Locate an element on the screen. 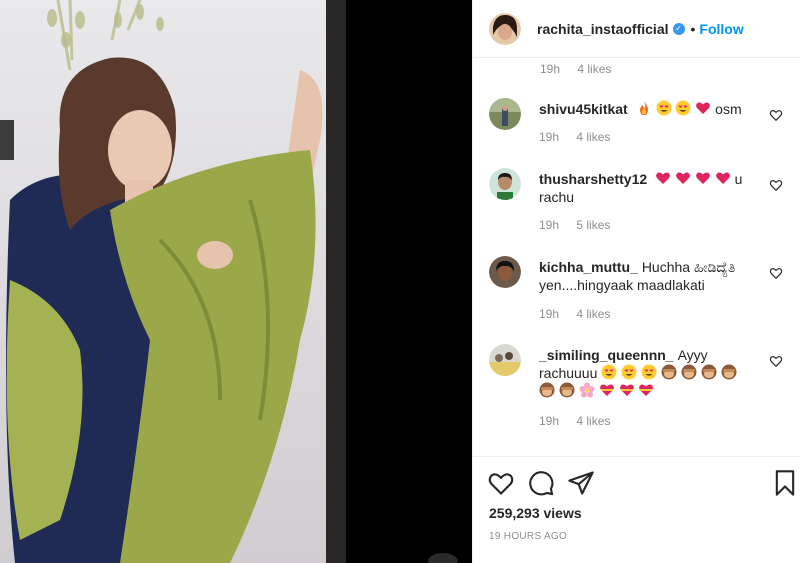  partial-comment-meta: 19h 4 likes is located at coordinates (582, 69).